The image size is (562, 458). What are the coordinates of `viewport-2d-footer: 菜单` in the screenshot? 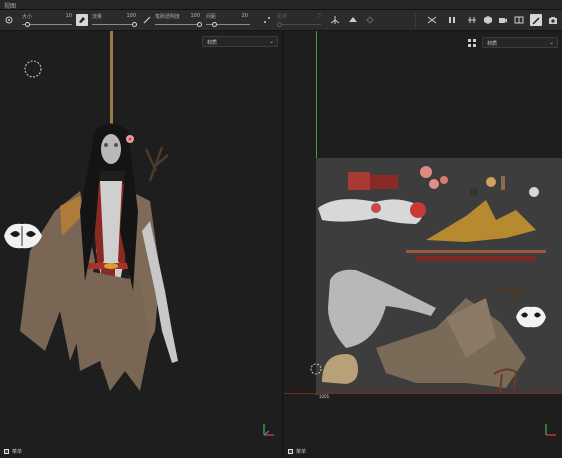 It's located at (297, 451).